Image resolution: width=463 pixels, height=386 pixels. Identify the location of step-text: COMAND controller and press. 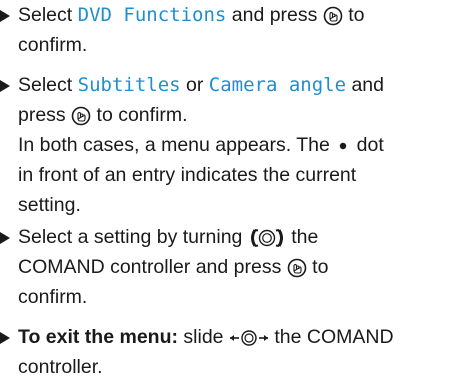
(152, 267).